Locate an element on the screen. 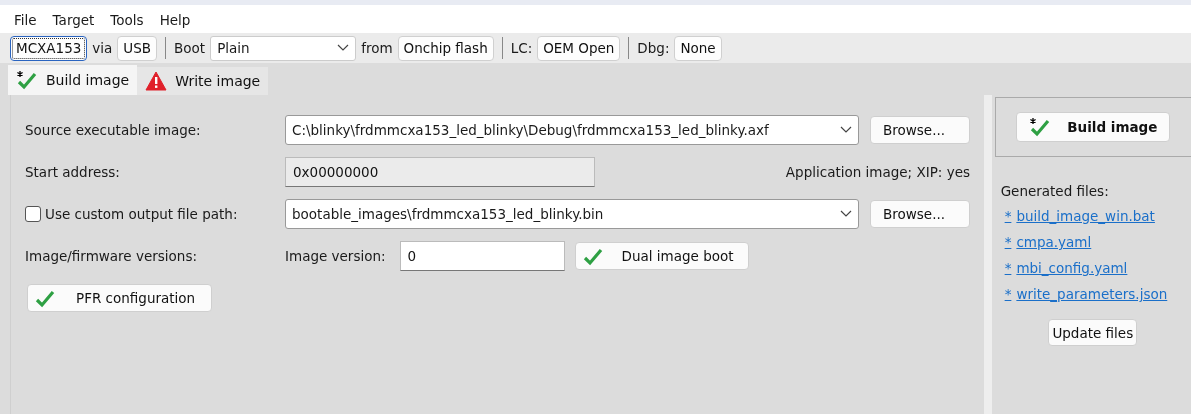  lc-label: LC: is located at coordinates (521, 48).